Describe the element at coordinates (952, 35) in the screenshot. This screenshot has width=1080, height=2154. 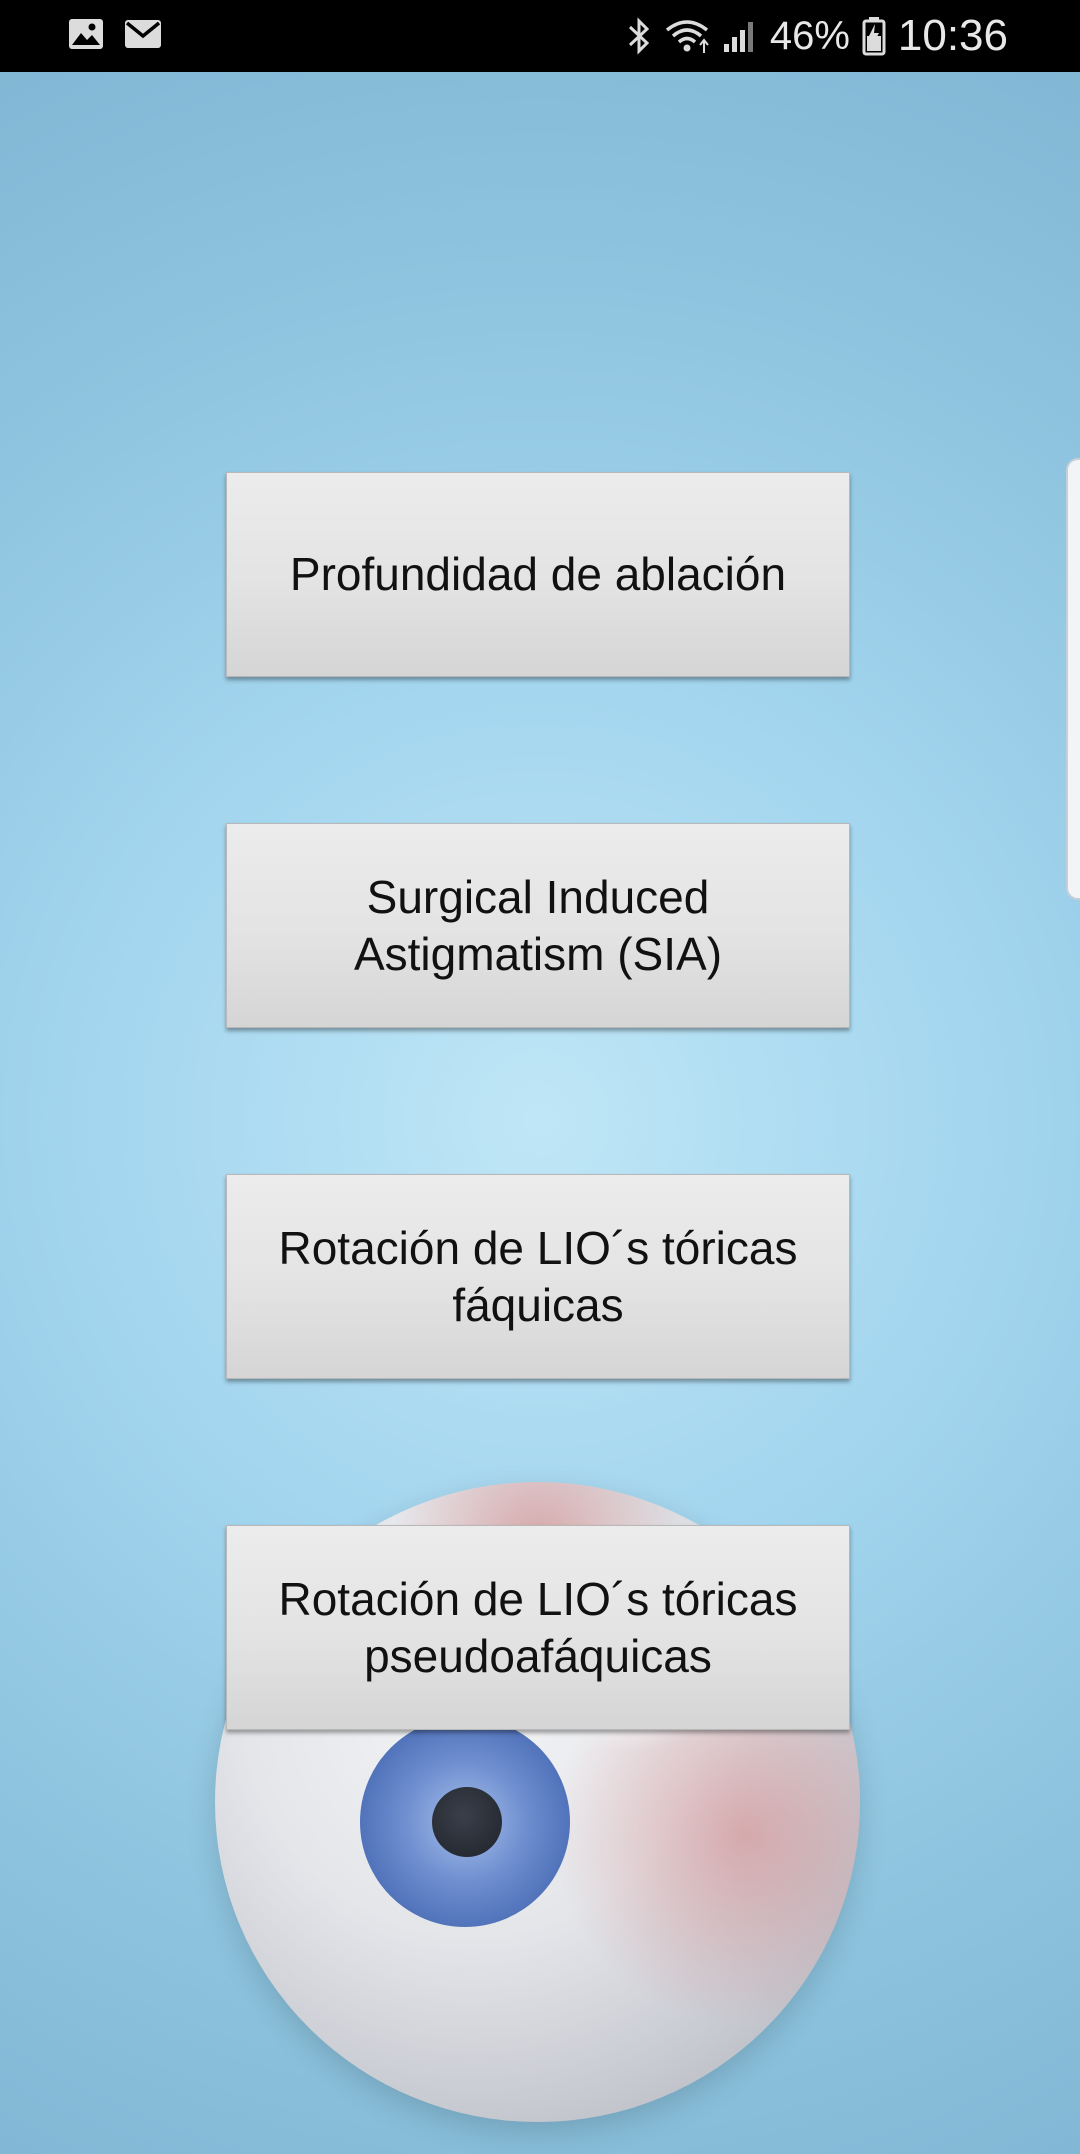
I see `clock: 10:36` at that location.